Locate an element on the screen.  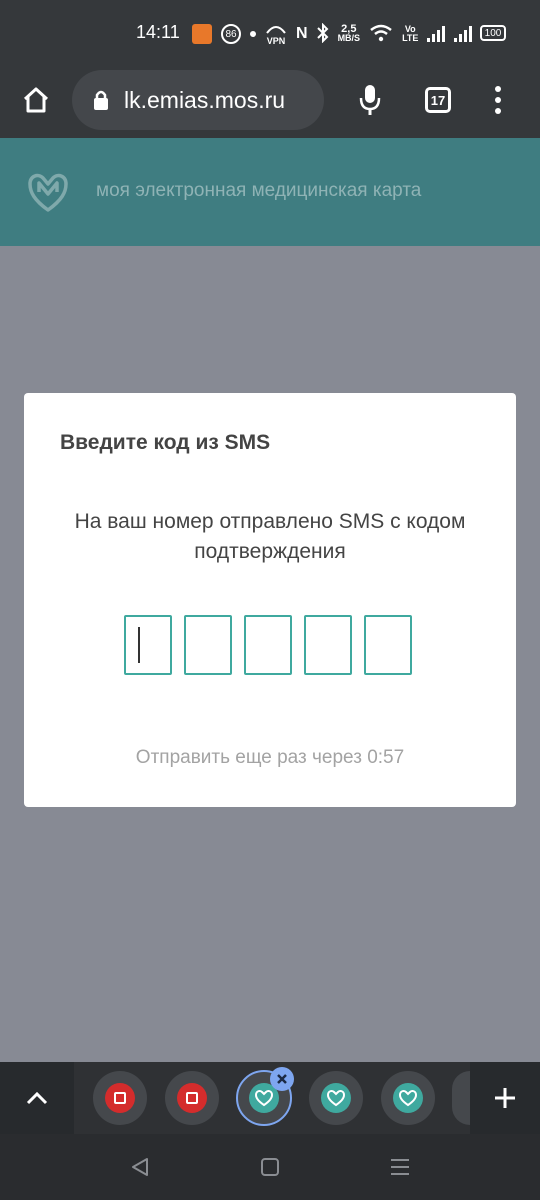
vpn-icon: VPN is located at coordinates (276, 34).